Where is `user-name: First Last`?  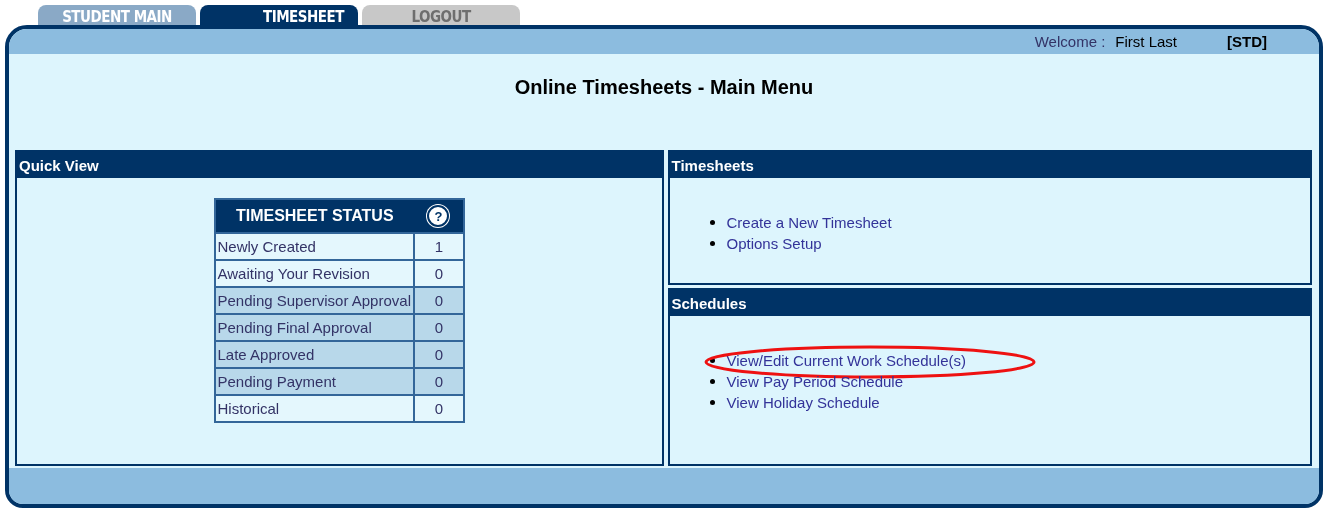 user-name: First Last is located at coordinates (1146, 41).